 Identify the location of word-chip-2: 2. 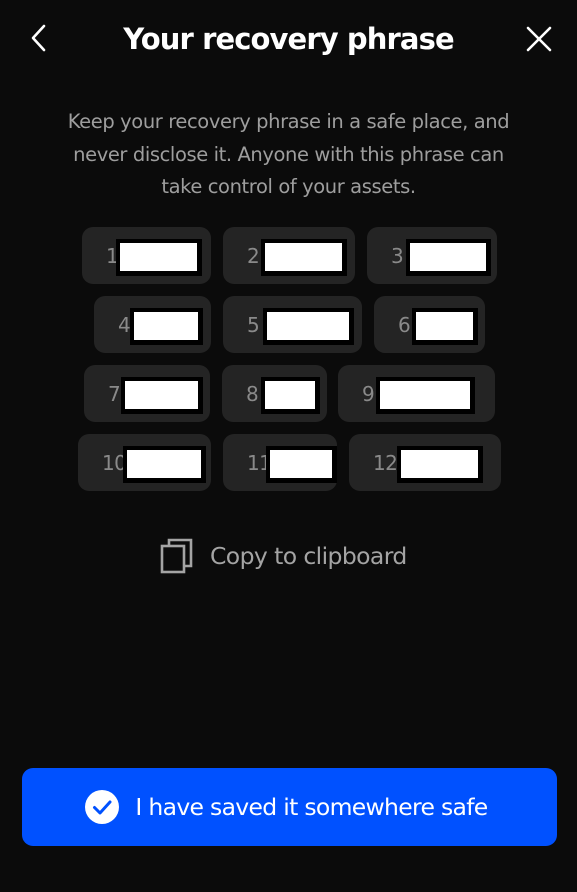
(289, 255).